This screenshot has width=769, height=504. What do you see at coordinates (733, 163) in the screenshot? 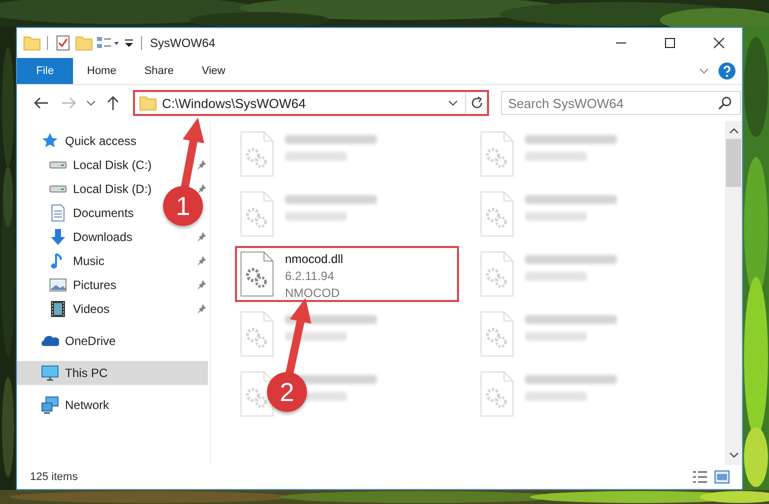
I see `scrollbar-thumb` at bounding box center [733, 163].